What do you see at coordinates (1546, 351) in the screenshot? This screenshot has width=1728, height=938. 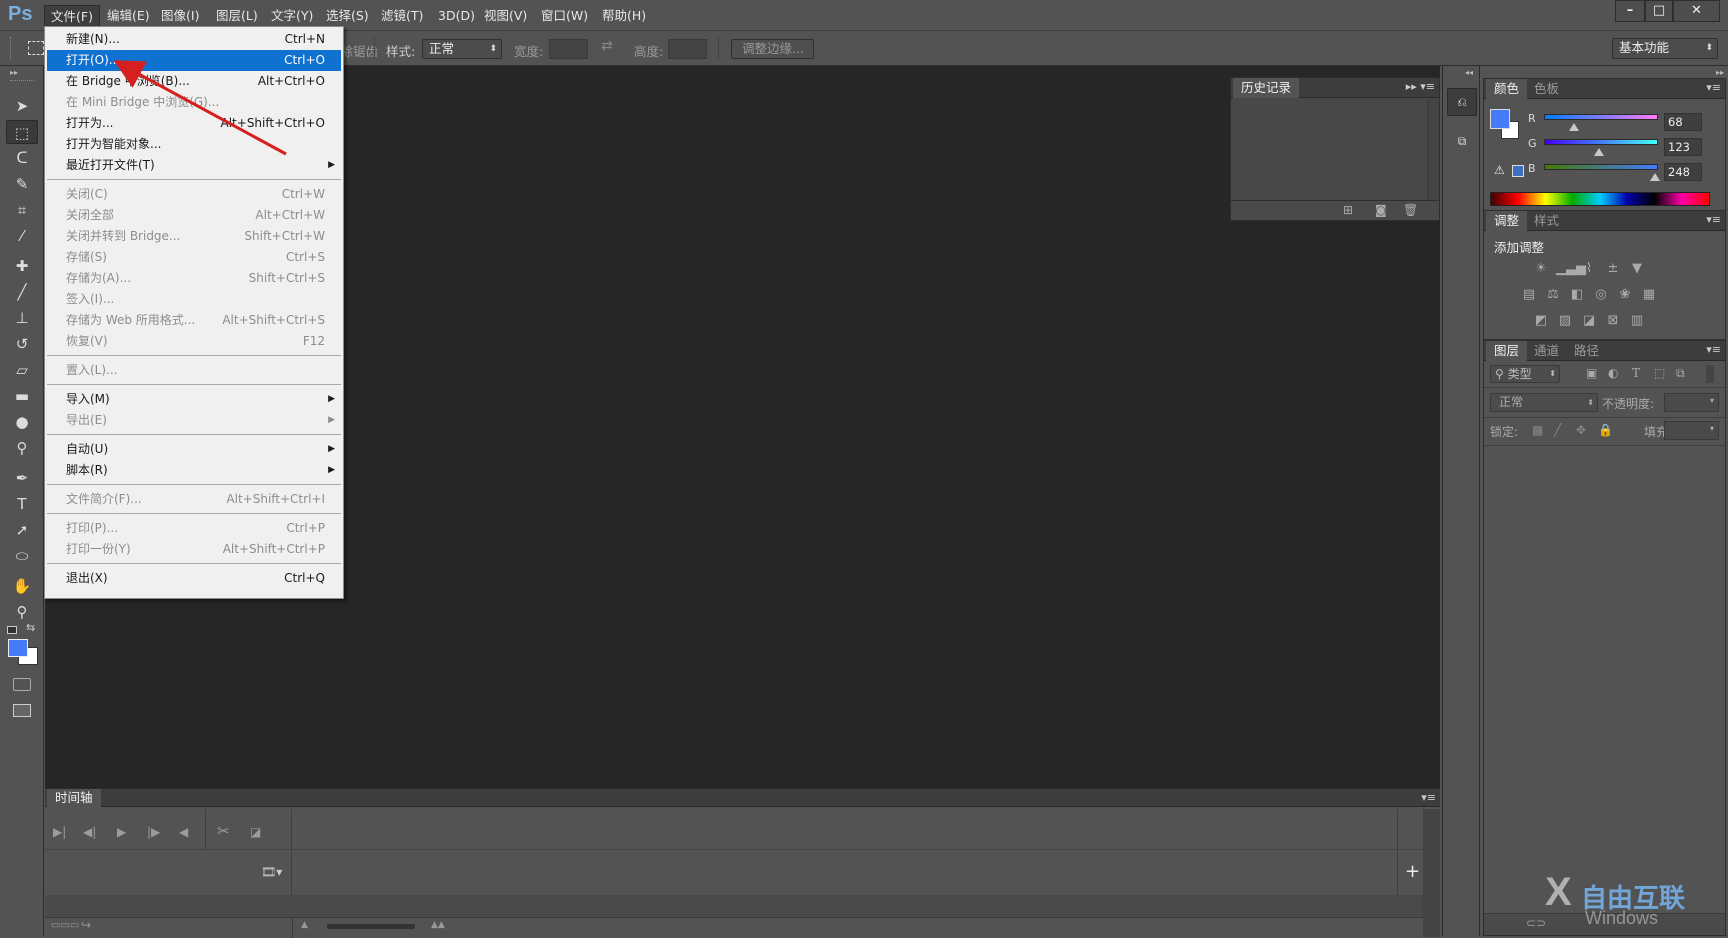 I see `tab-channels: 通道` at bounding box center [1546, 351].